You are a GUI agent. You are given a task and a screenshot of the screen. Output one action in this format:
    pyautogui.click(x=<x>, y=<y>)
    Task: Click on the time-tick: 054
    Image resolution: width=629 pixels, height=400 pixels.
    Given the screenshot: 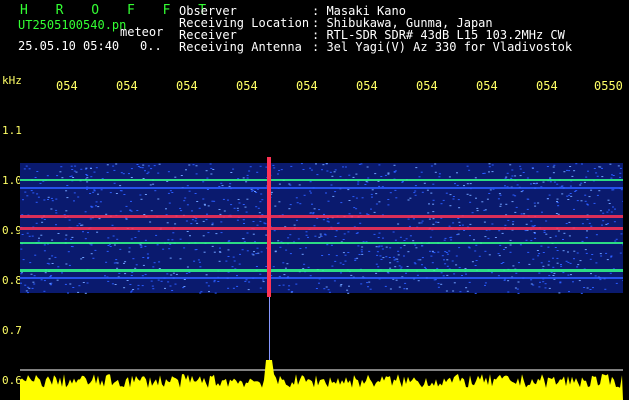 What is the action you would take?
    pyautogui.click(x=247, y=86)
    